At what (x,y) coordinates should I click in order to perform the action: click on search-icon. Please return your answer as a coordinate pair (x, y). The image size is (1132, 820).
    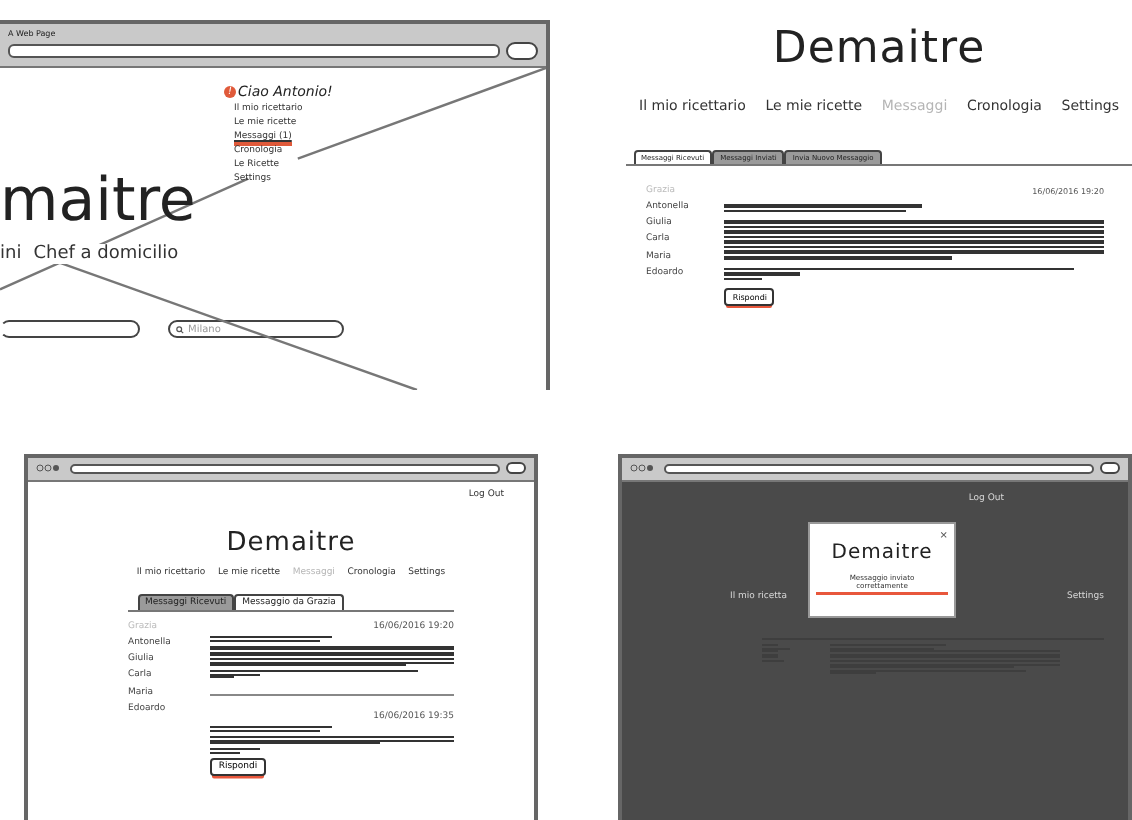
    Looking at the image, I should click on (180, 329).